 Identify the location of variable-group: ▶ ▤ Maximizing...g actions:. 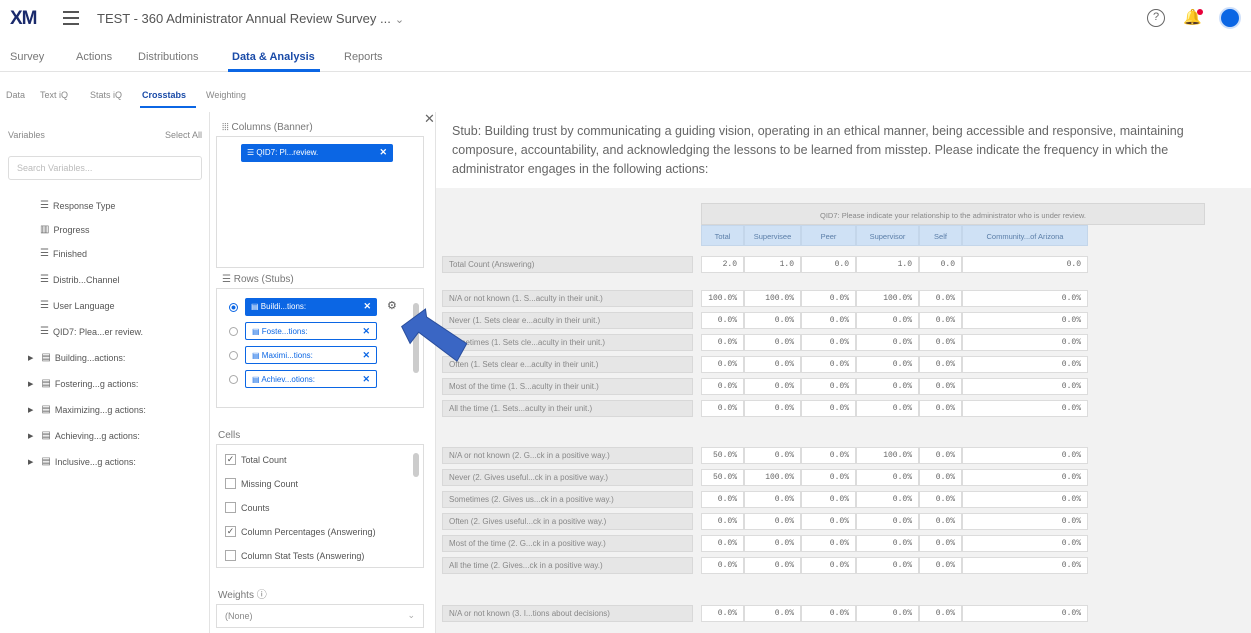
(87, 409).